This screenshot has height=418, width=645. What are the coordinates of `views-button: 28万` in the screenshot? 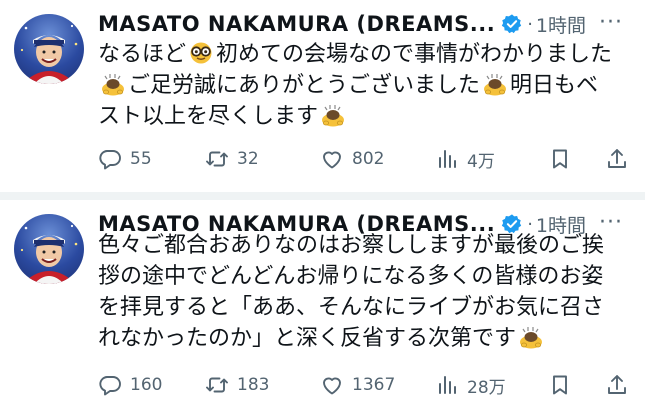 It's located at (470, 385).